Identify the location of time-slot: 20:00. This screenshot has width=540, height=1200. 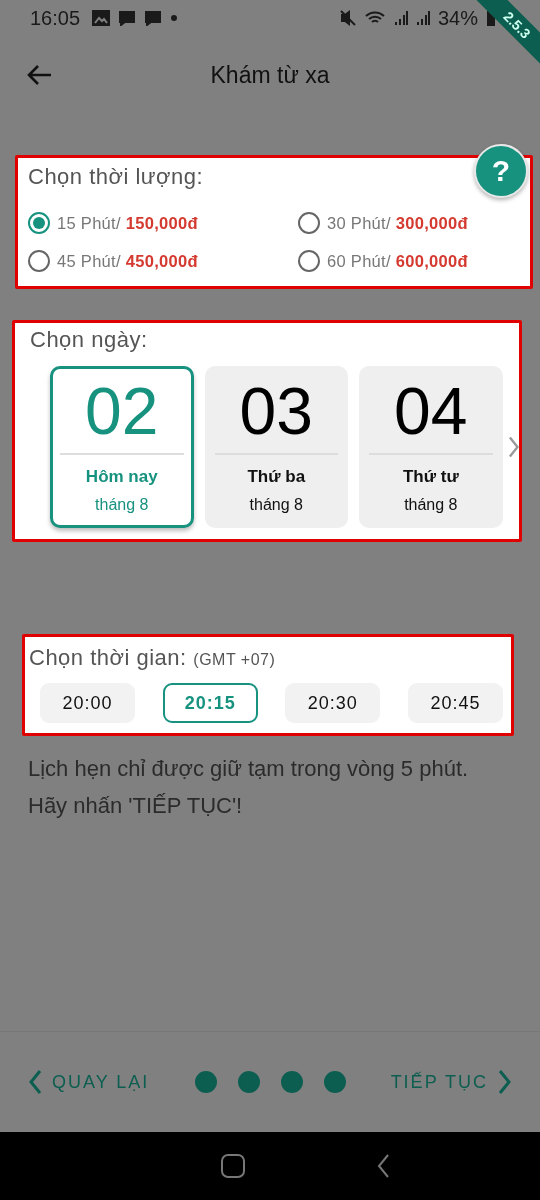
(87, 703).